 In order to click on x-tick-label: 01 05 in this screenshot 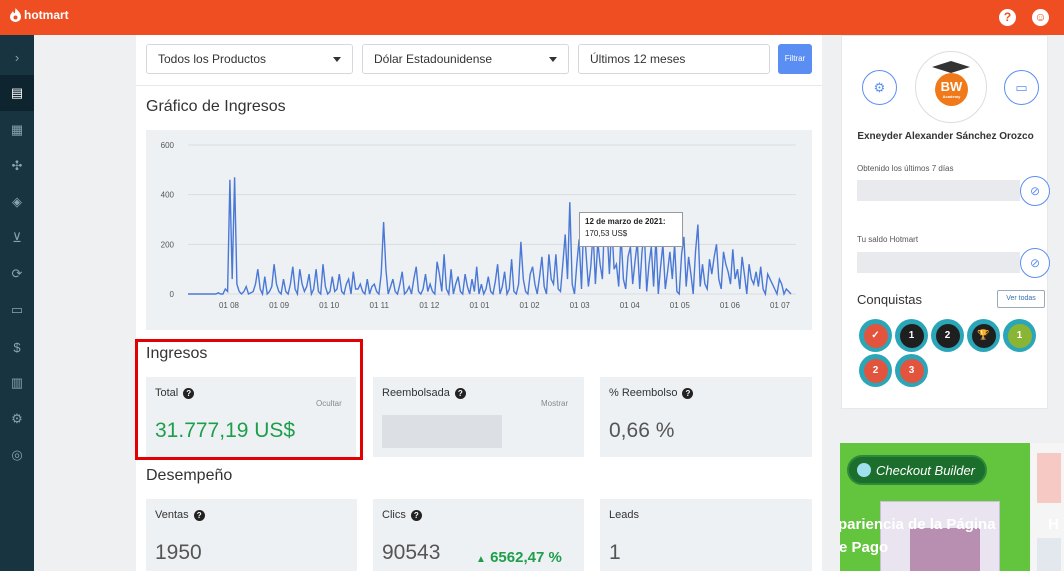, I will do `click(680, 305)`.